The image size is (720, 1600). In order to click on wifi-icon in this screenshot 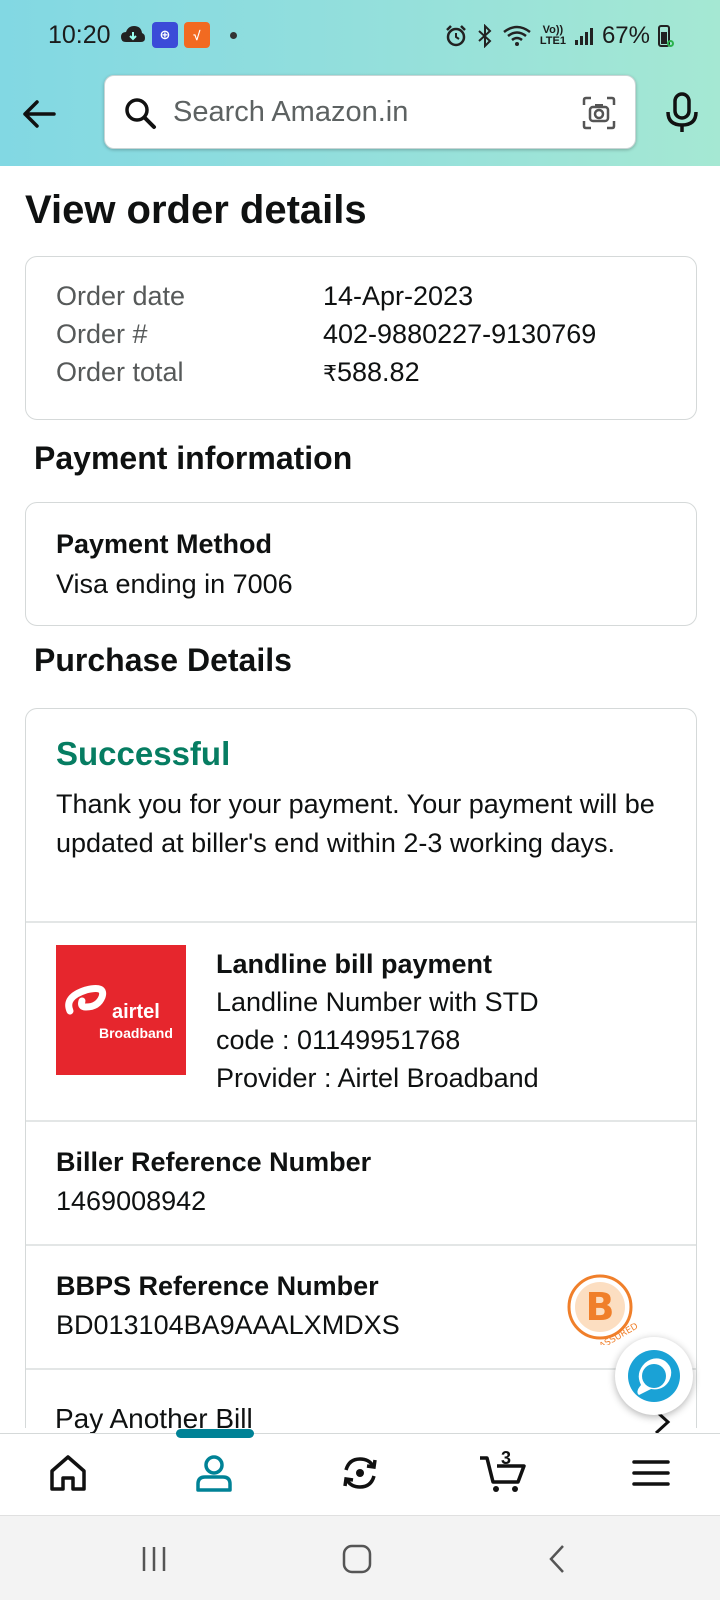, I will do `click(517, 35)`.